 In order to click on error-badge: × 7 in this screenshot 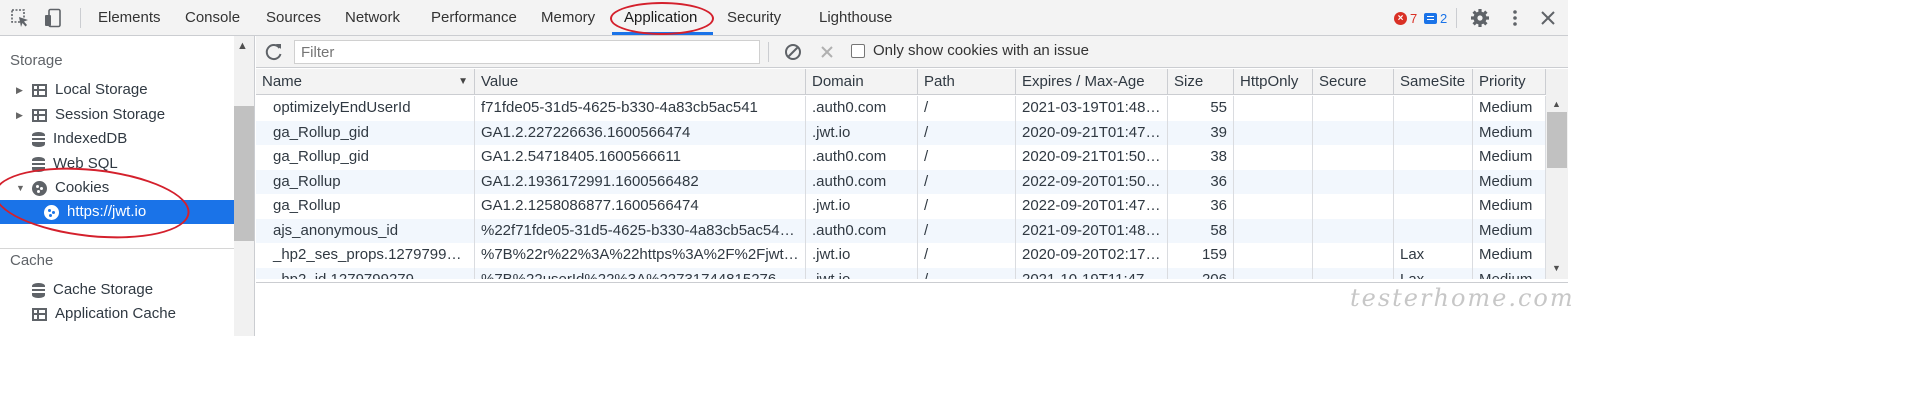, I will do `click(1405, 18)`.